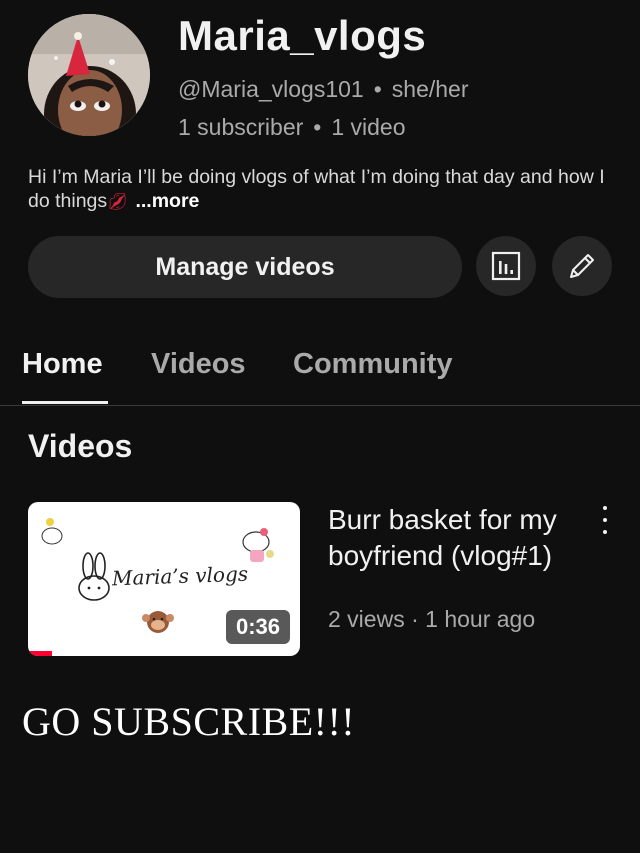 The width and height of the screenshot is (640, 853). What do you see at coordinates (430, 89) in the screenshot?
I see `channel-pronouns: she/her` at bounding box center [430, 89].